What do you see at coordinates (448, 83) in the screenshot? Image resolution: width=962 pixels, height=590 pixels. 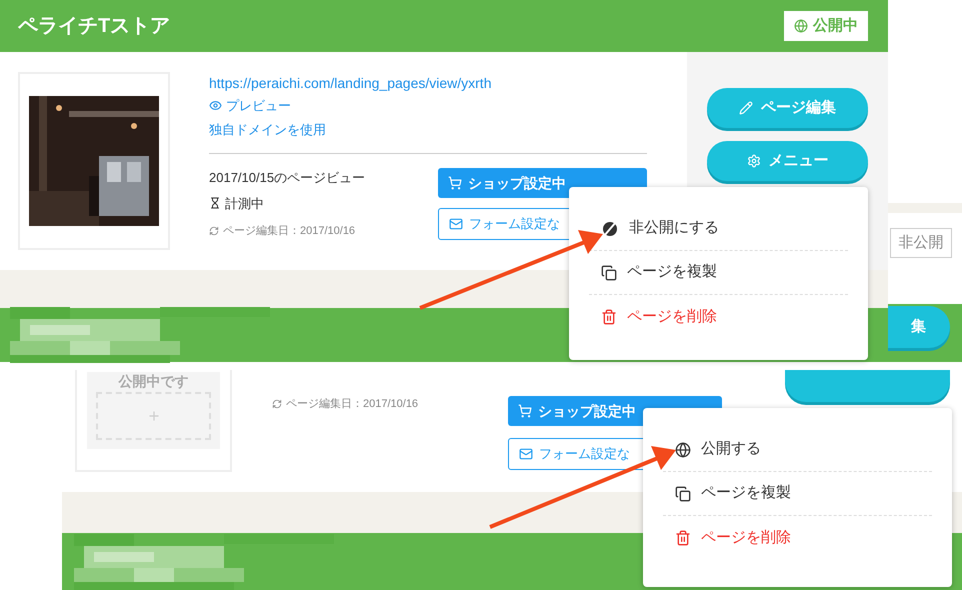 I see `page-url: https://peraichi.com/landing_pages/view/yxrth` at bounding box center [448, 83].